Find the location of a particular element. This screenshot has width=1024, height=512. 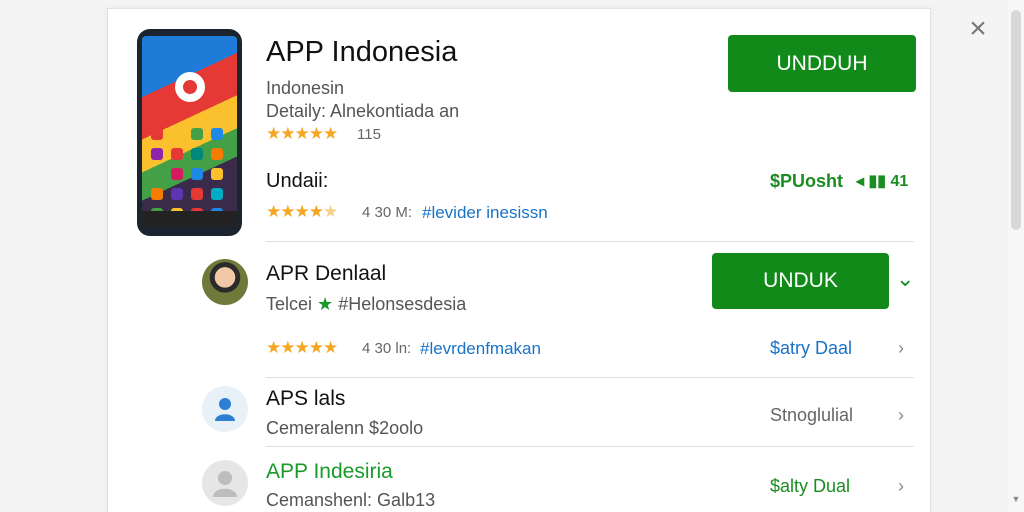

row-subtitle-suffix: #Helonsesdesia is located at coordinates (402, 304).